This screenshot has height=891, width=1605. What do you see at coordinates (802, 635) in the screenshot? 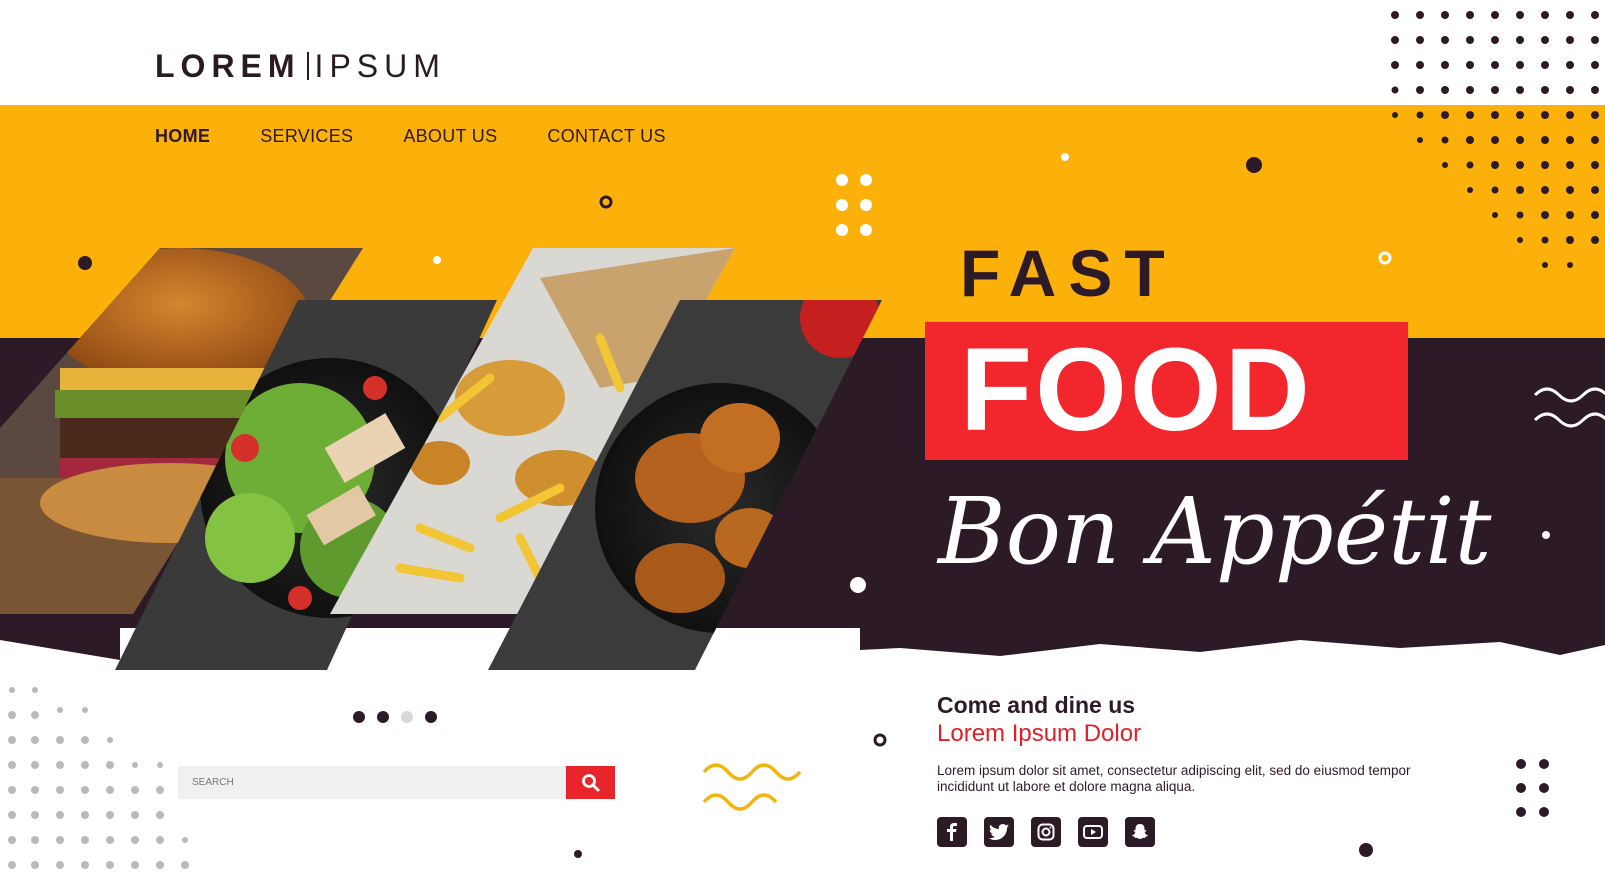
I see `brush-edge` at bounding box center [802, 635].